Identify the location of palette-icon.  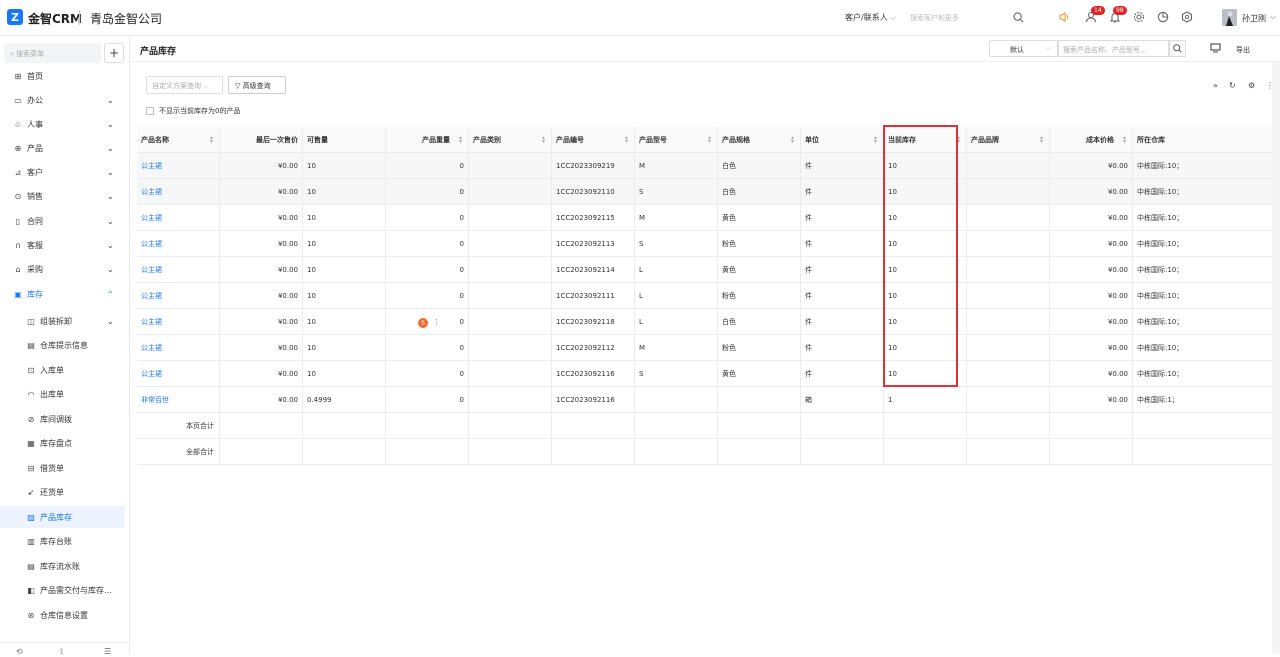
(1163, 17).